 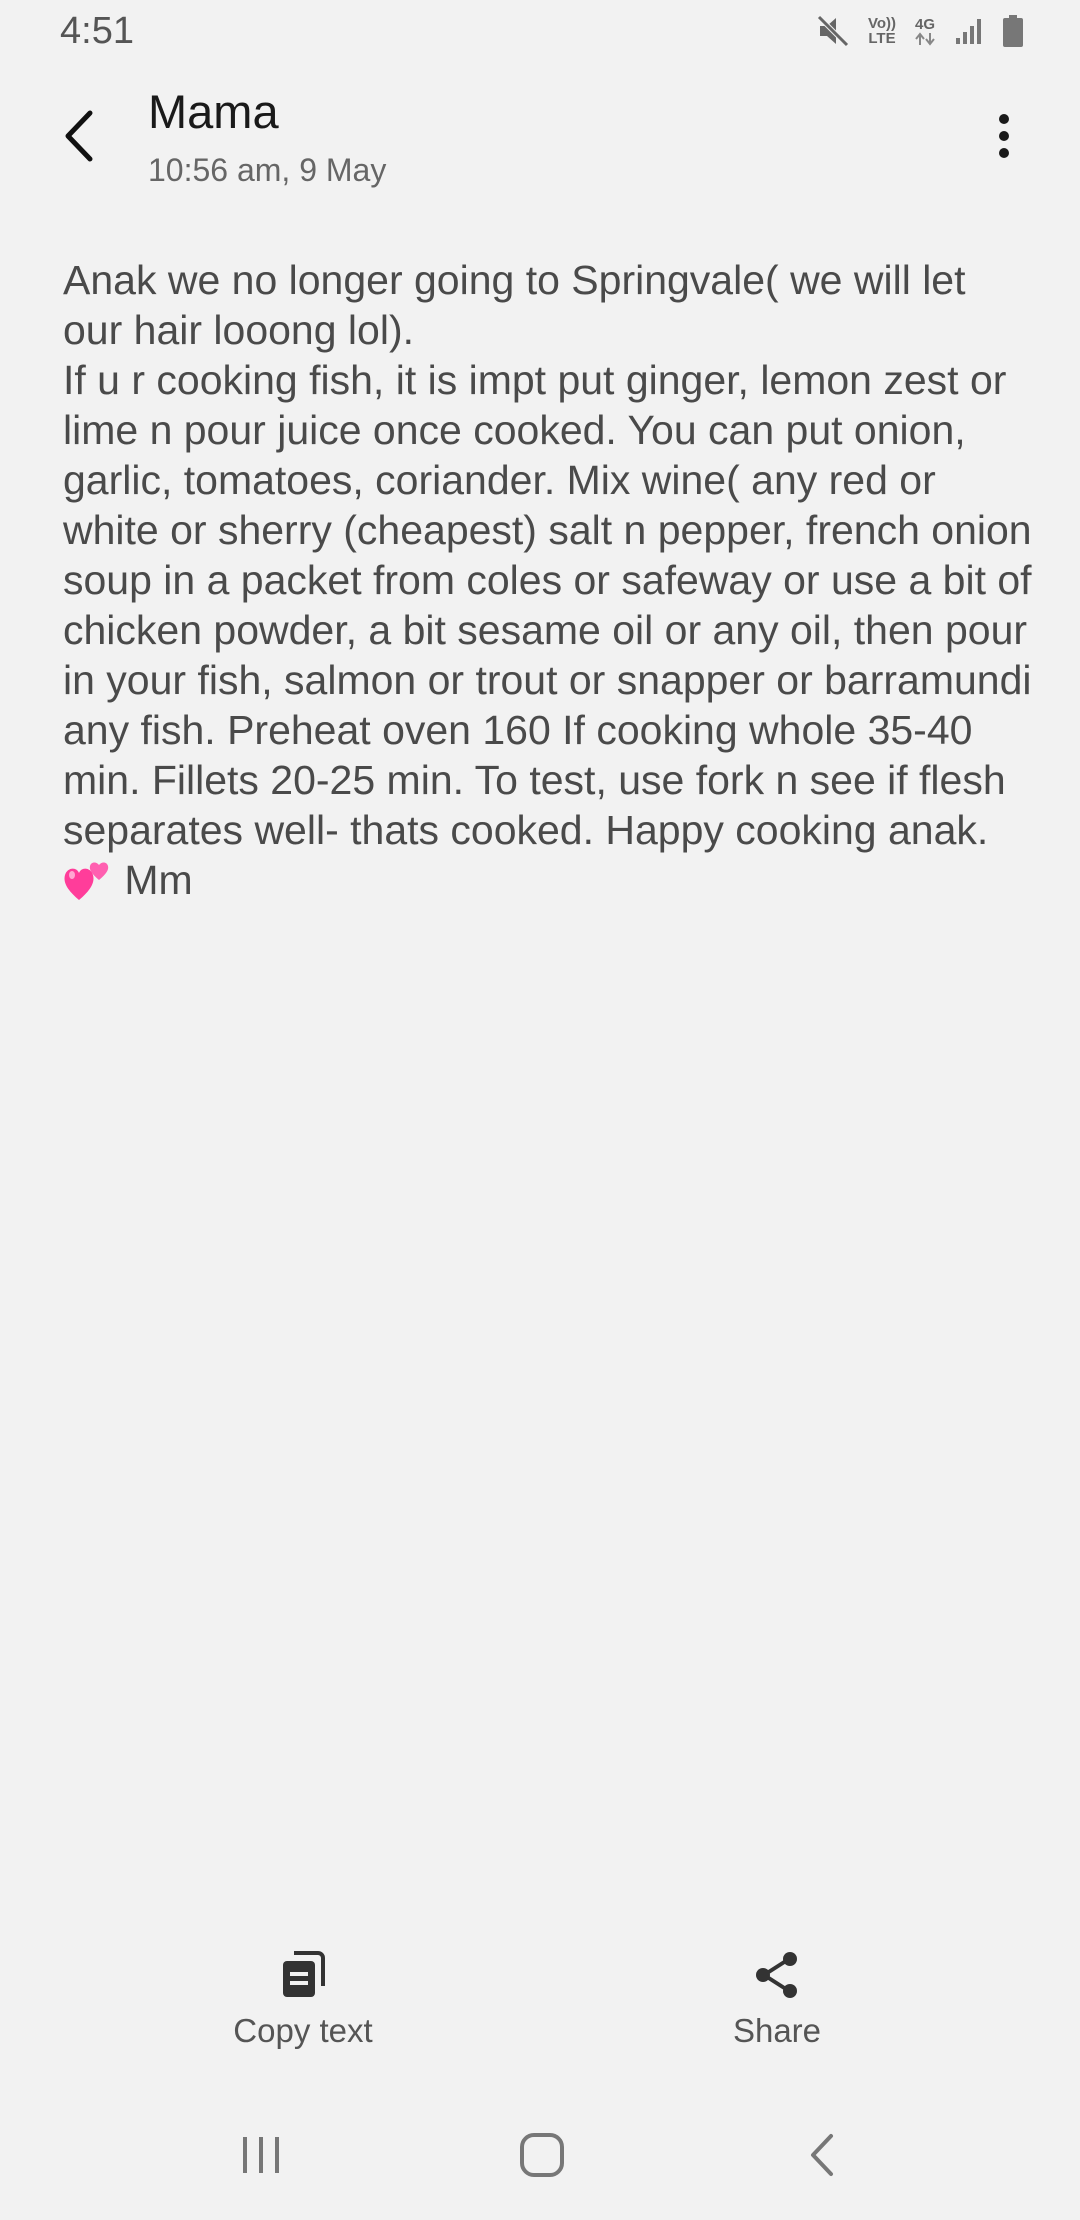 I want to click on chevron-left-icon, so click(x=79, y=136).